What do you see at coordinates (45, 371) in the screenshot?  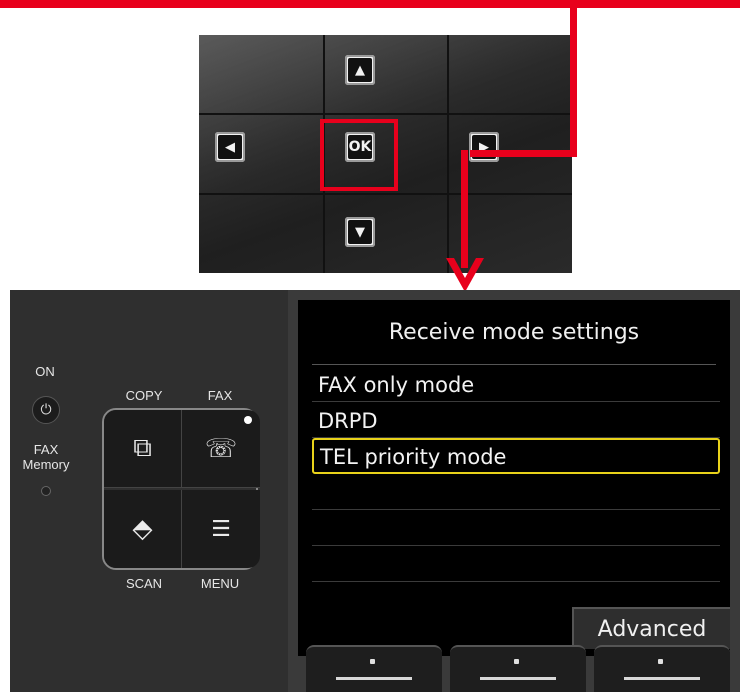 I see `on-label: ON` at bounding box center [45, 371].